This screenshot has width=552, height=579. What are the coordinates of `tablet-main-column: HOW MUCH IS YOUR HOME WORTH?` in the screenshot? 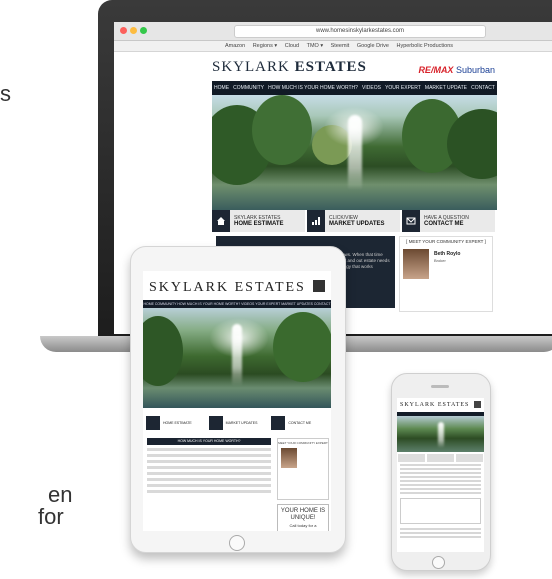 It's located at (209, 483).